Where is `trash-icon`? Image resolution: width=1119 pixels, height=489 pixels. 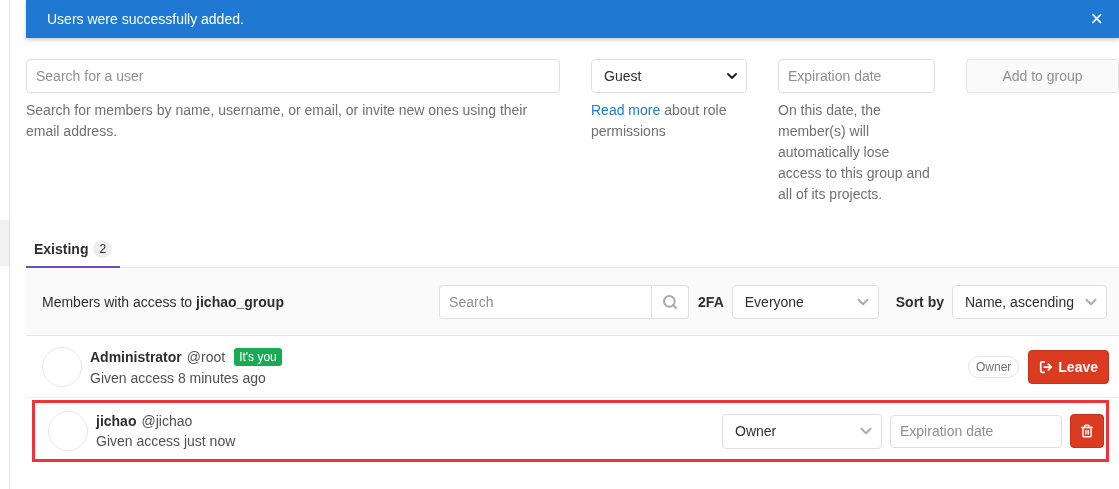
trash-icon is located at coordinates (1087, 431).